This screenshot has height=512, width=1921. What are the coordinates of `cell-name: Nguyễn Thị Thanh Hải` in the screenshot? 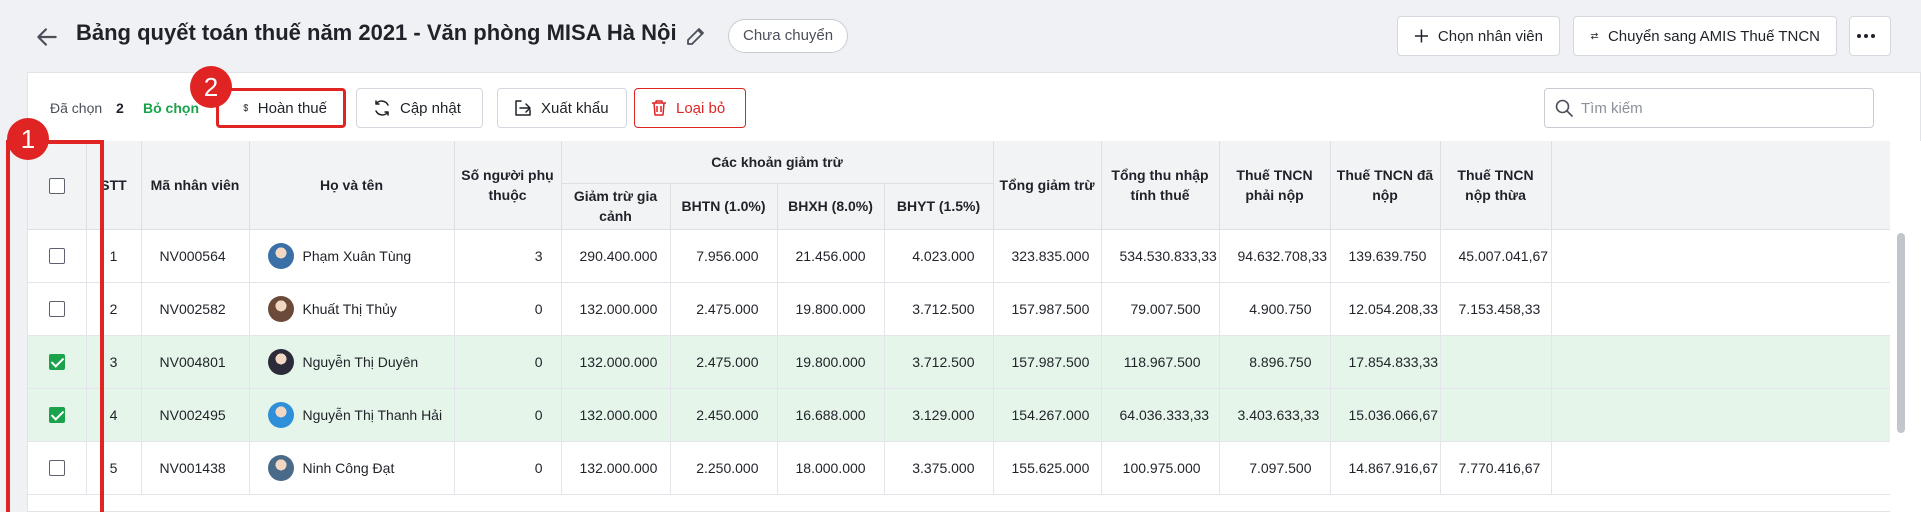 It's located at (352, 415).